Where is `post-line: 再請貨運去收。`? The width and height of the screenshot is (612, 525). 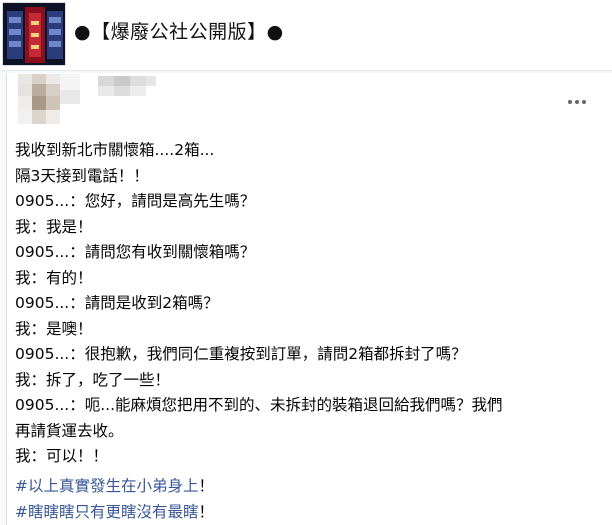 post-line: 再請貨運去收。 is located at coordinates (69, 430).